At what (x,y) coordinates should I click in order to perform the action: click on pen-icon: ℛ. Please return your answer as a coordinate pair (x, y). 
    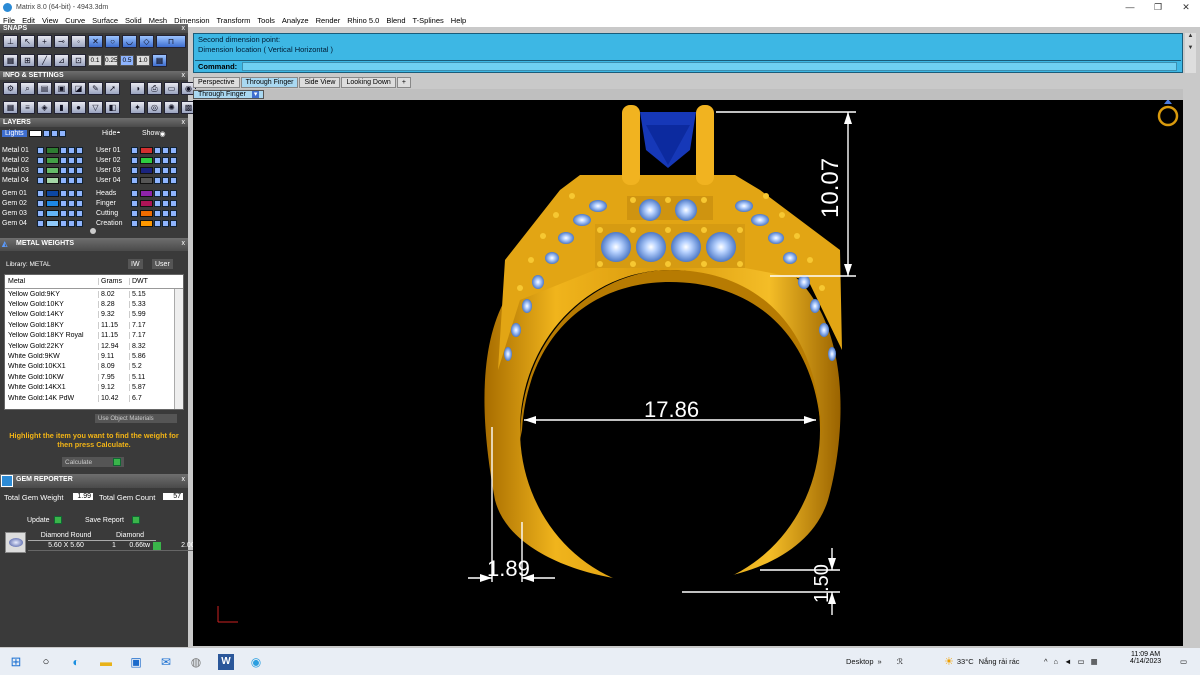
    Looking at the image, I should click on (900, 661).